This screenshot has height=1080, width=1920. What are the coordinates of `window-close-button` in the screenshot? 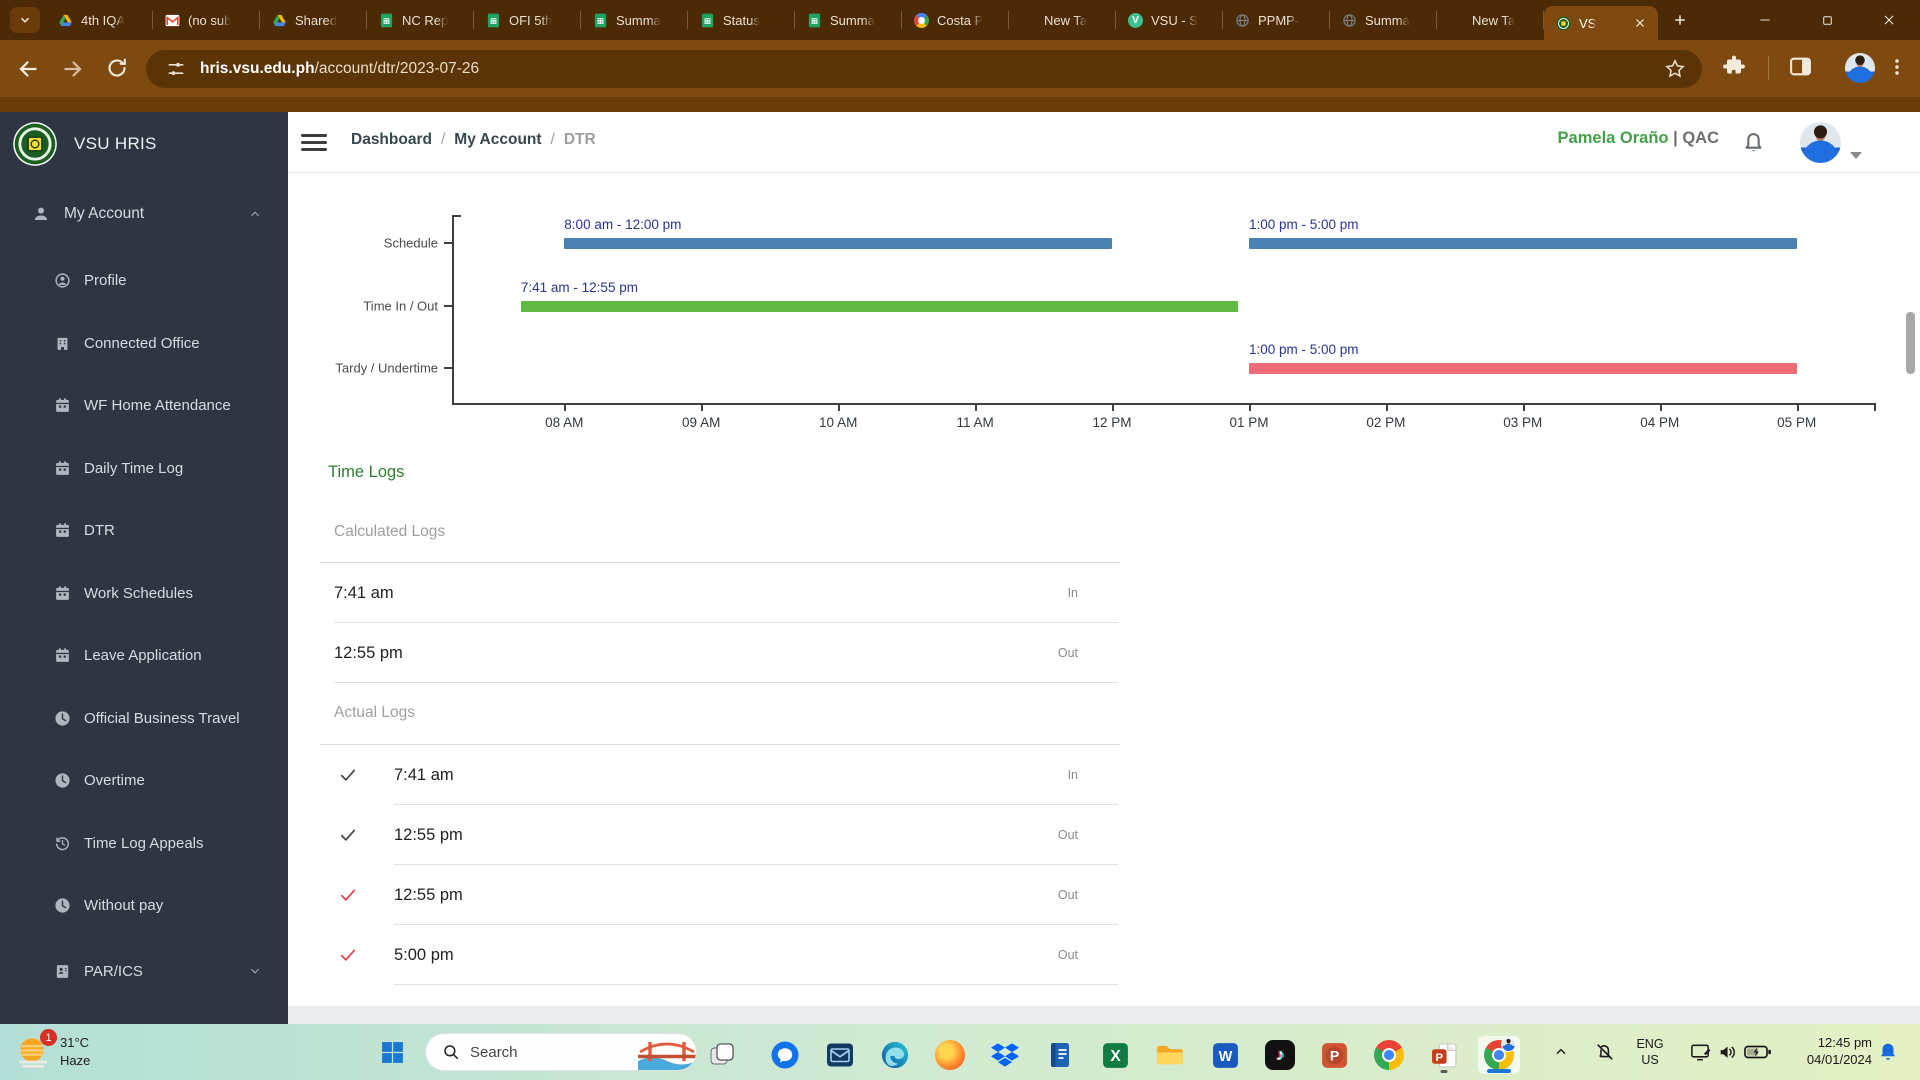 It's located at (1889, 20).